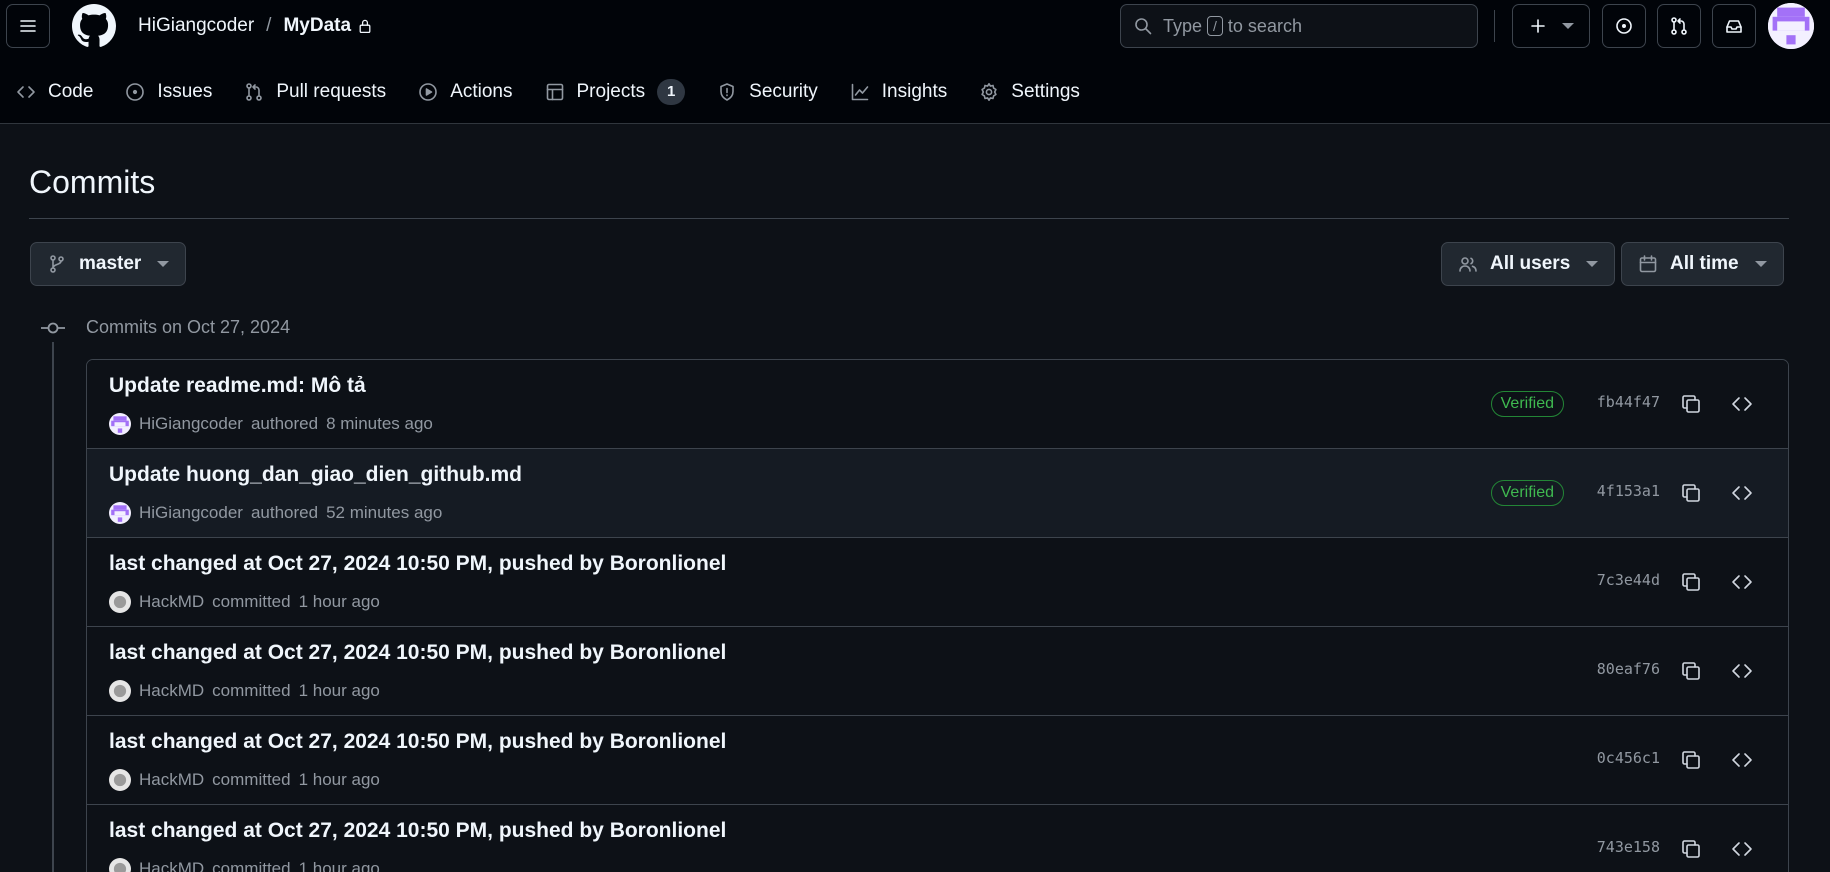  What do you see at coordinates (94, 26) in the screenshot?
I see `github-logo` at bounding box center [94, 26].